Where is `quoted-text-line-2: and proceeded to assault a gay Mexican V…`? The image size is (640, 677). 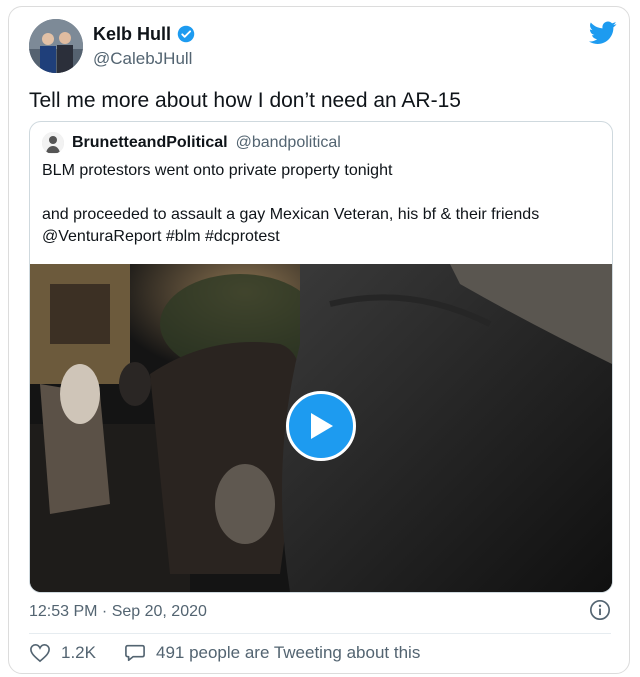
quoted-text-line-2: and proceeded to assault a gay Mexican V… is located at coordinates (291, 225).